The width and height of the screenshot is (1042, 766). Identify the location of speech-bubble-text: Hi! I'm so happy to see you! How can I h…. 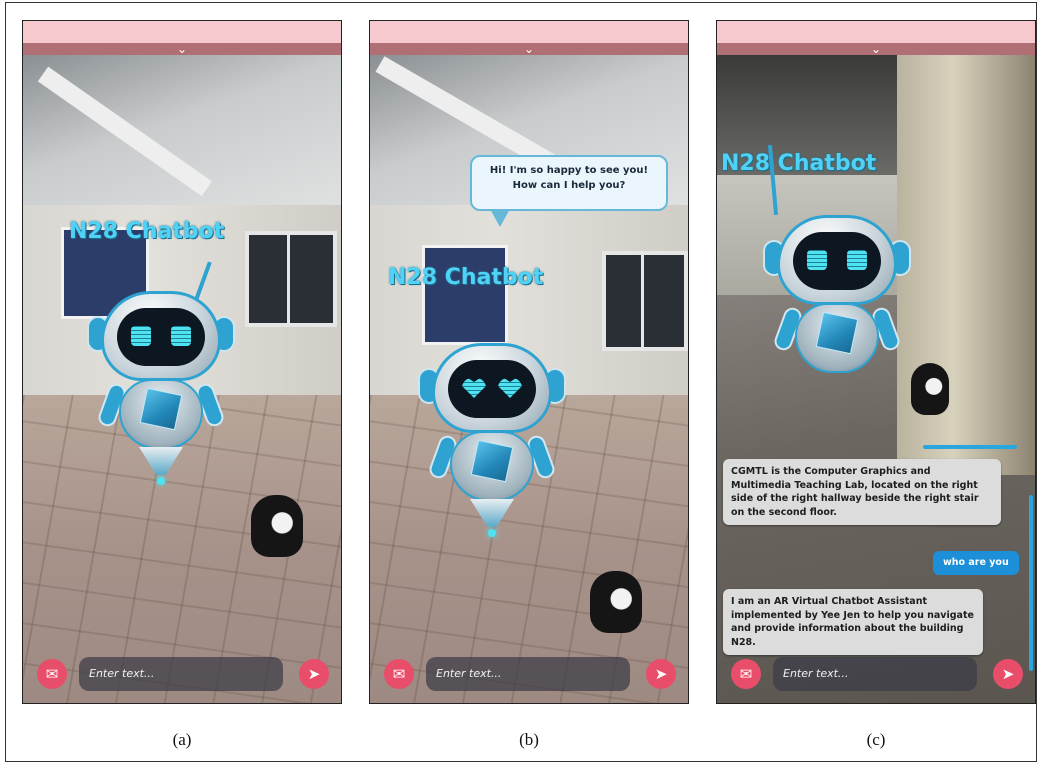
(569, 178).